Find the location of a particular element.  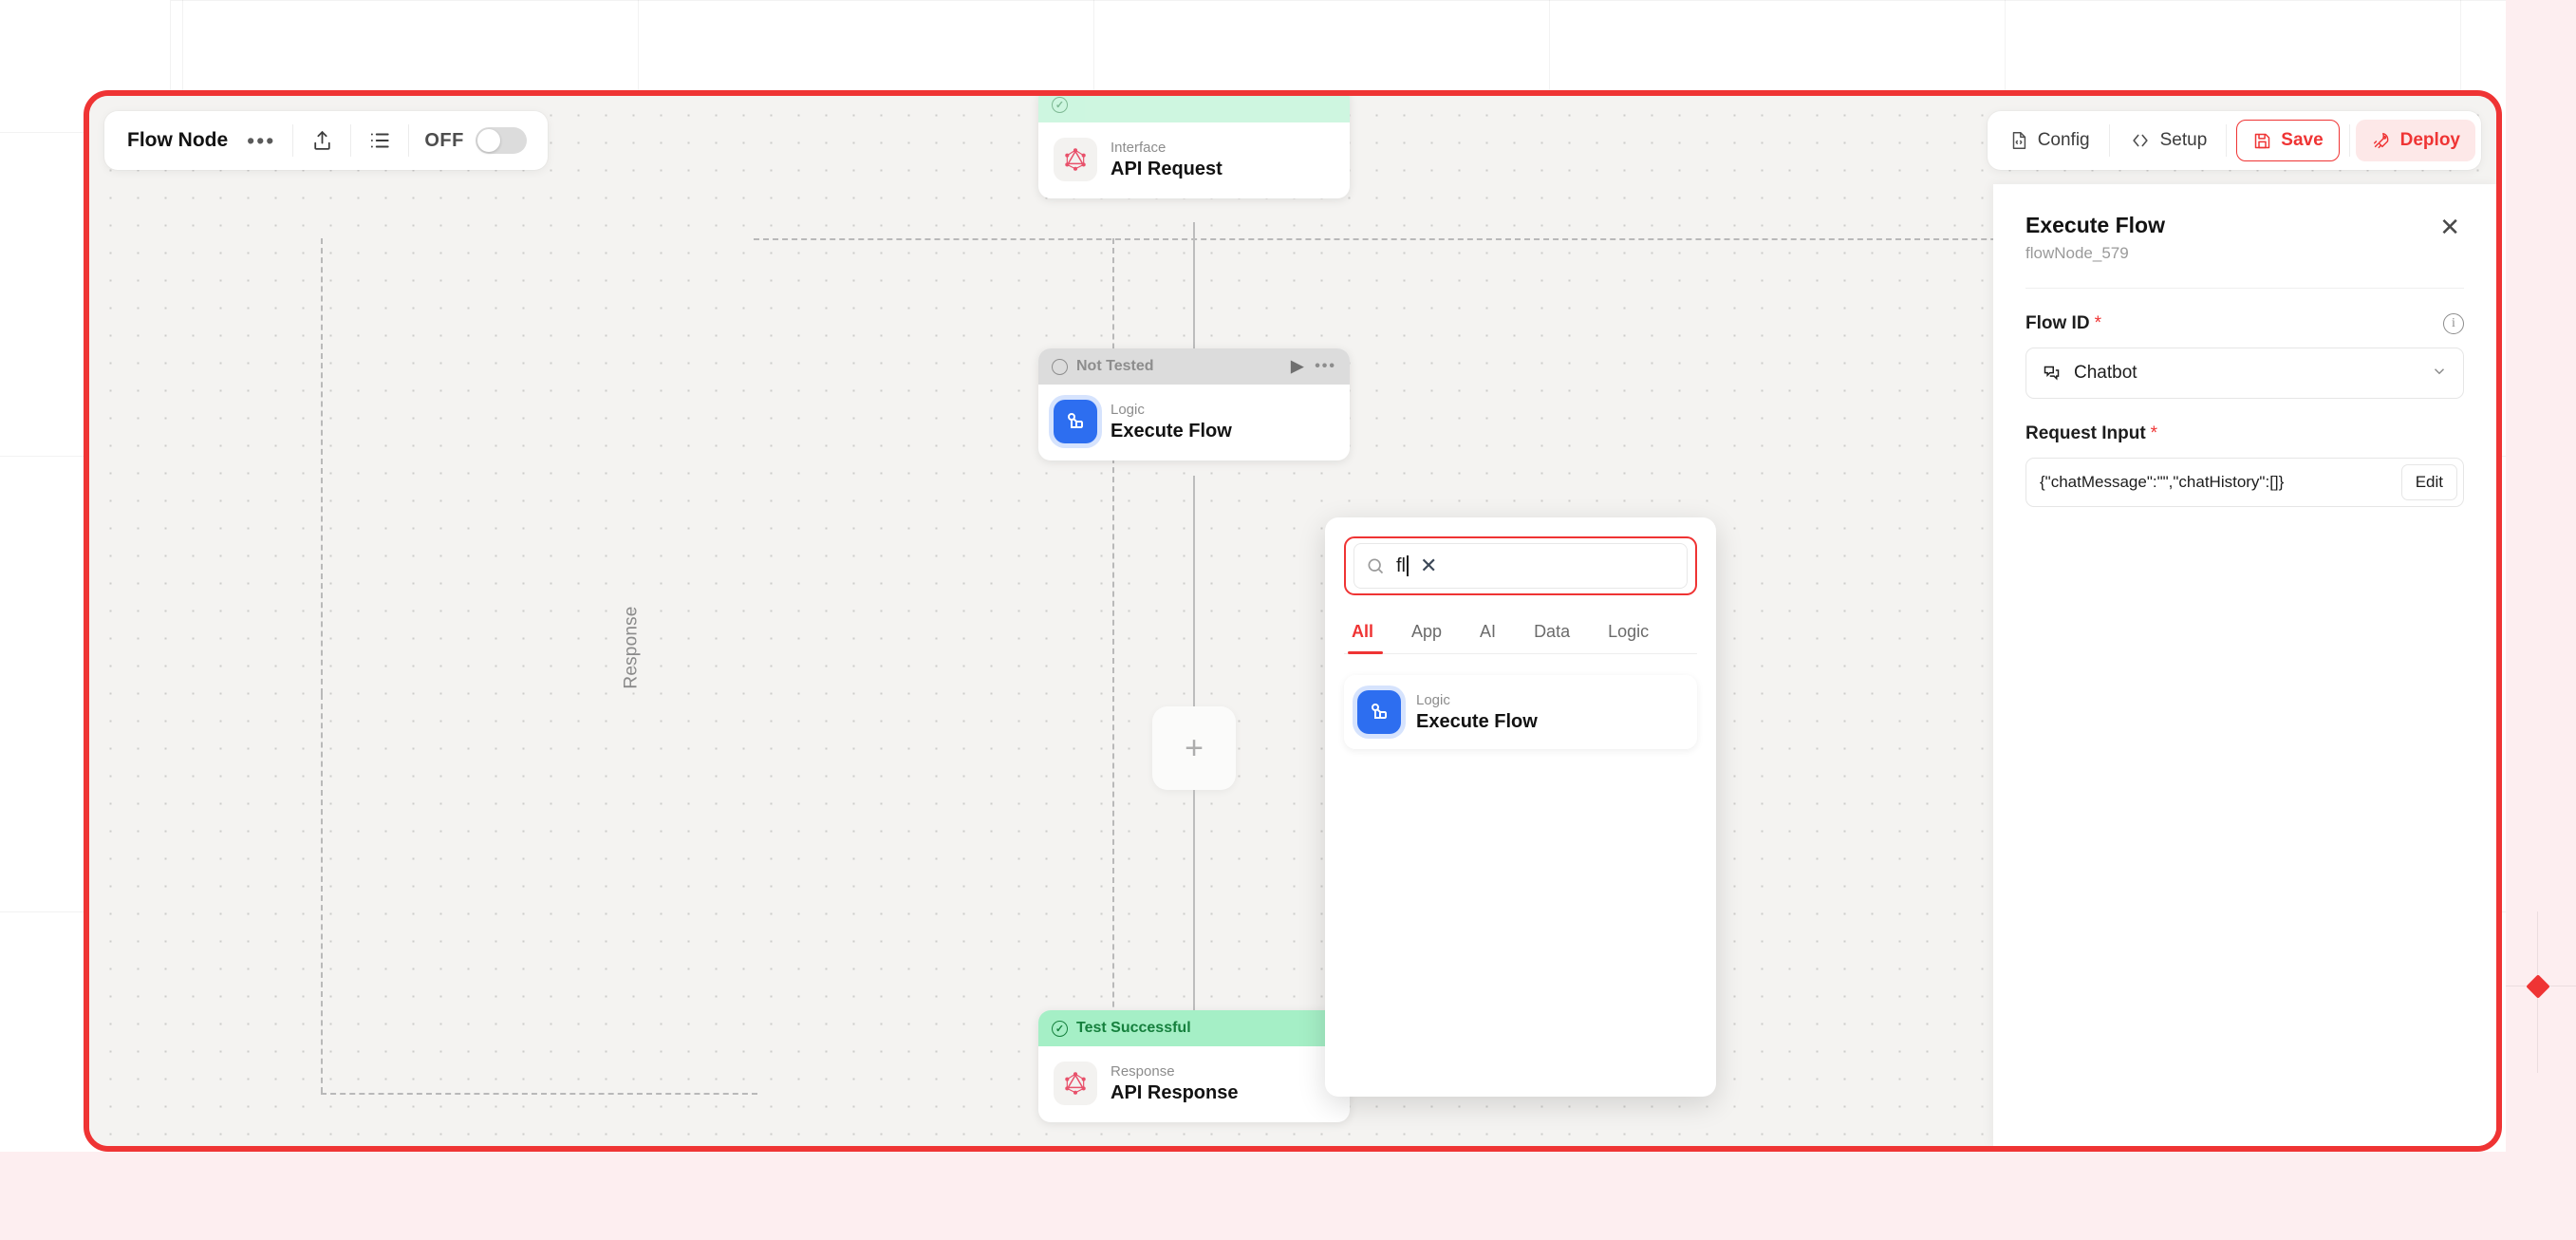

page-title: Execute Flow is located at coordinates (2095, 225).